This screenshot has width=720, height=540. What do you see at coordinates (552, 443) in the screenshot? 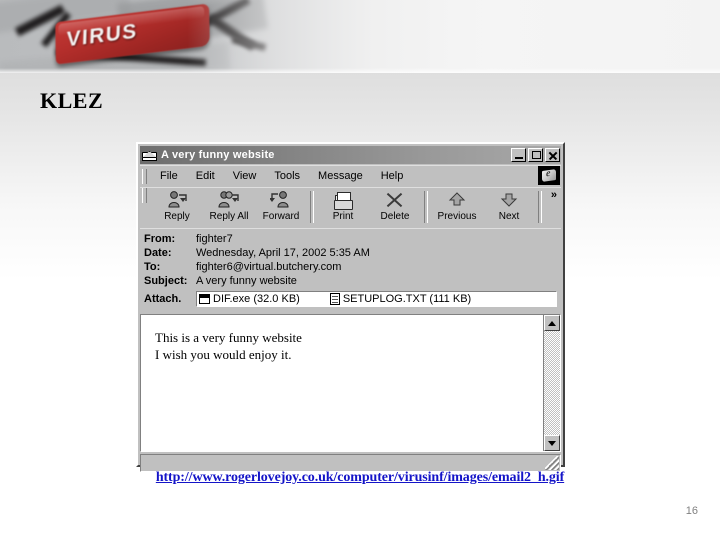
I see `scroll-down-button` at bounding box center [552, 443].